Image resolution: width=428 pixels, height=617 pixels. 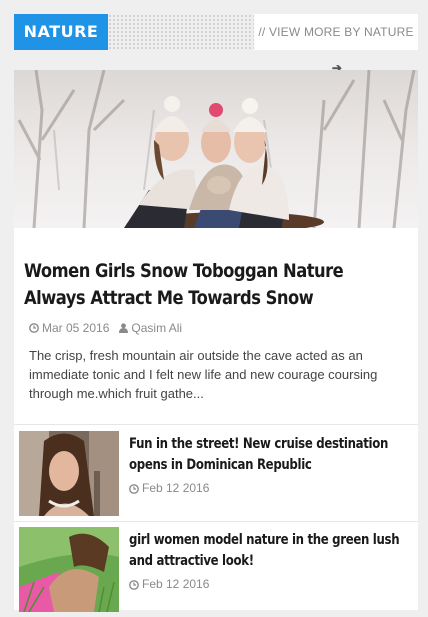 I want to click on list-item-date: Feb 12 2016, so click(x=176, y=488).